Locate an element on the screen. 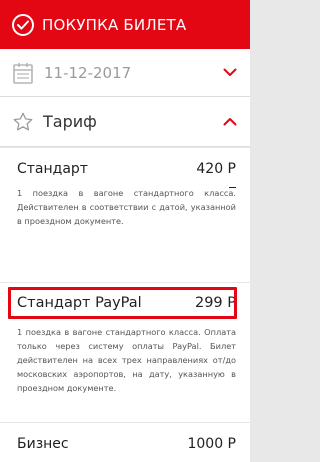 The width and height of the screenshot is (320, 462). tariff-option-business: Бизнес 1000 Р is located at coordinates (125, 442).